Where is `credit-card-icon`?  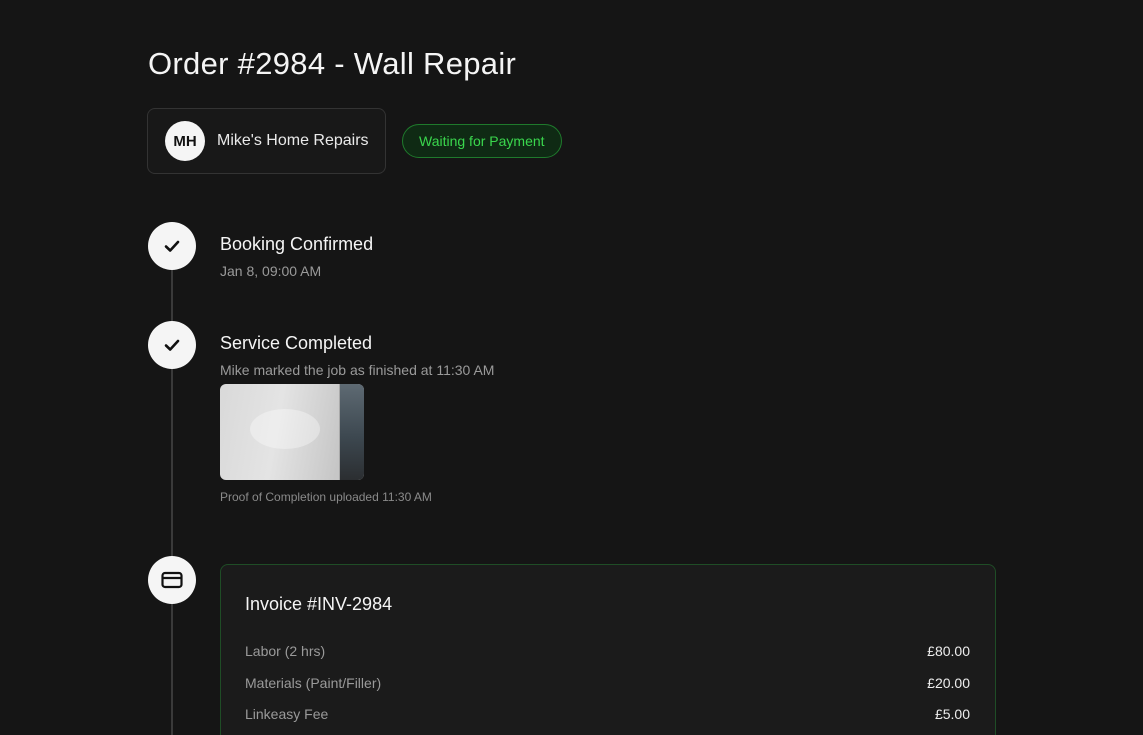 credit-card-icon is located at coordinates (172, 580).